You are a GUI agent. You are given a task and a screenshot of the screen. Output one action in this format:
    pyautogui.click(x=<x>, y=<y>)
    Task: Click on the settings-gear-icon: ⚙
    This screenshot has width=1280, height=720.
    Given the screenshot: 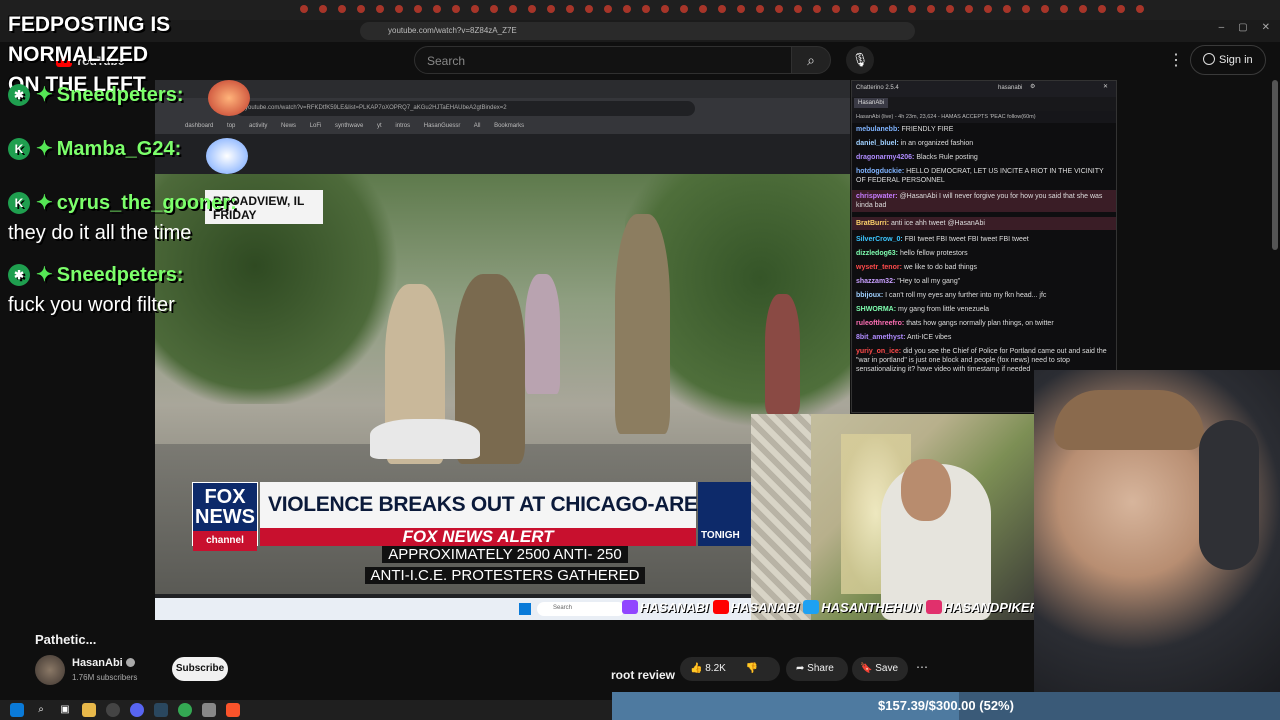 What is the action you would take?
    pyautogui.click(x=1032, y=86)
    